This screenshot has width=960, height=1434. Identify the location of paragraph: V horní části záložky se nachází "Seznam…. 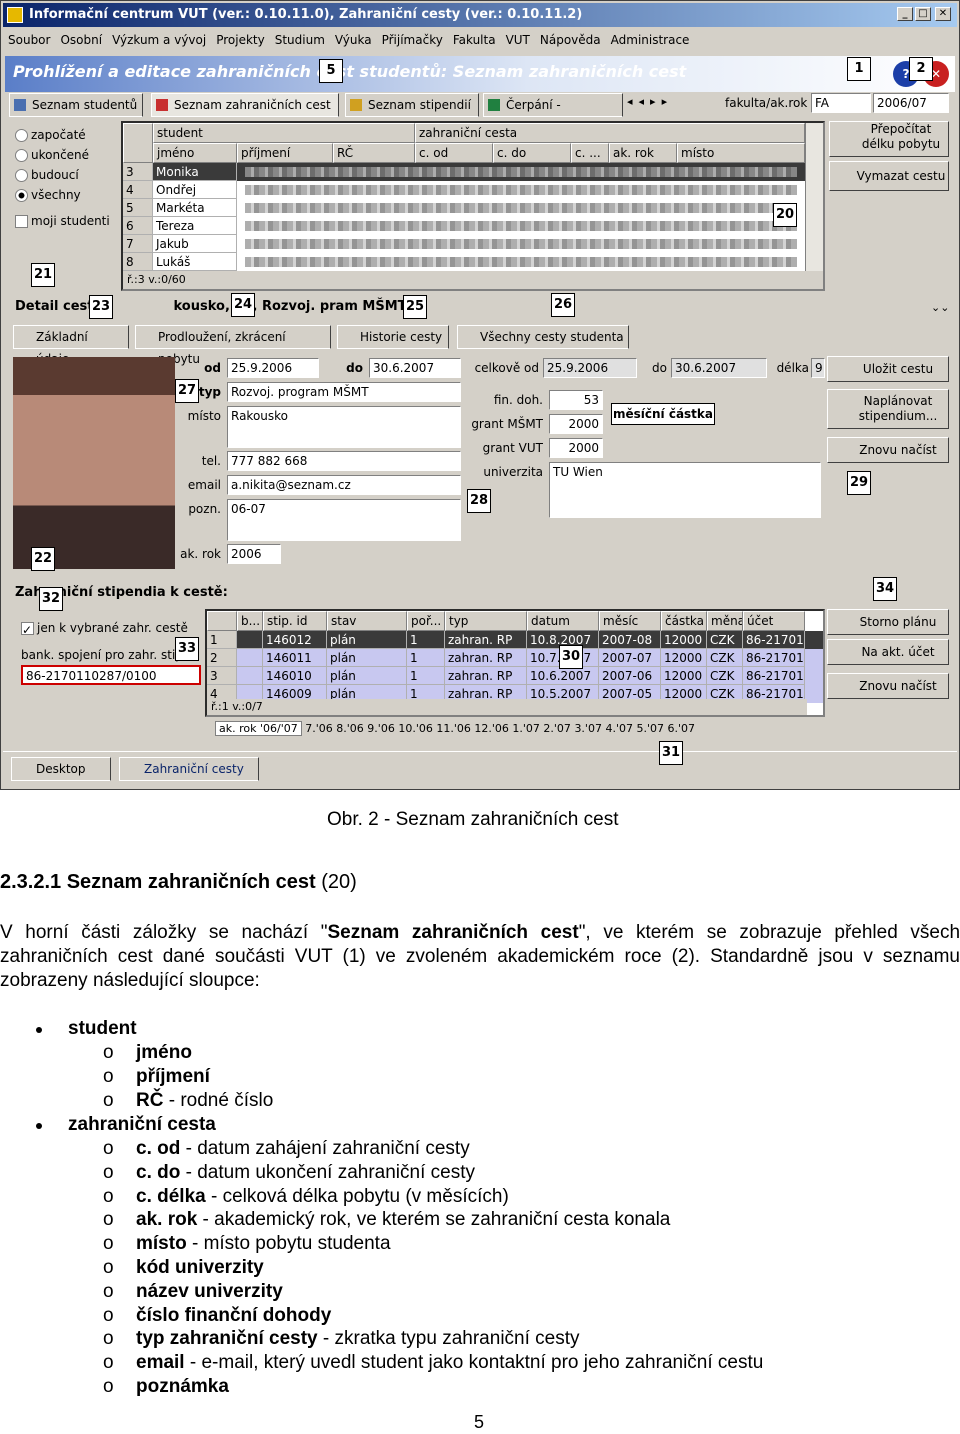
(480, 956).